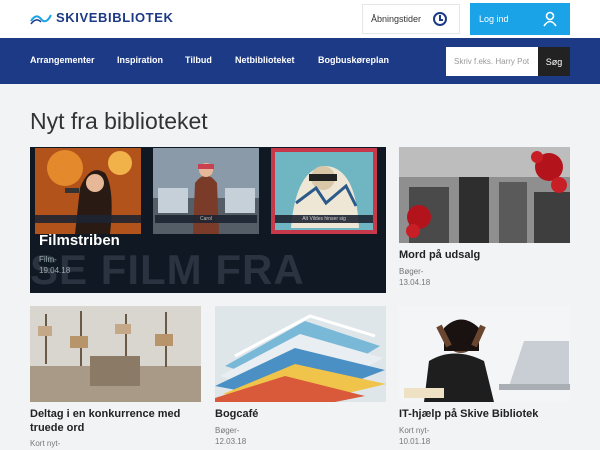 This screenshot has height=450, width=600. Describe the element at coordinates (265, 60) in the screenshot. I see `nav-item-netbiblioteket: Netbiblioteket` at that location.